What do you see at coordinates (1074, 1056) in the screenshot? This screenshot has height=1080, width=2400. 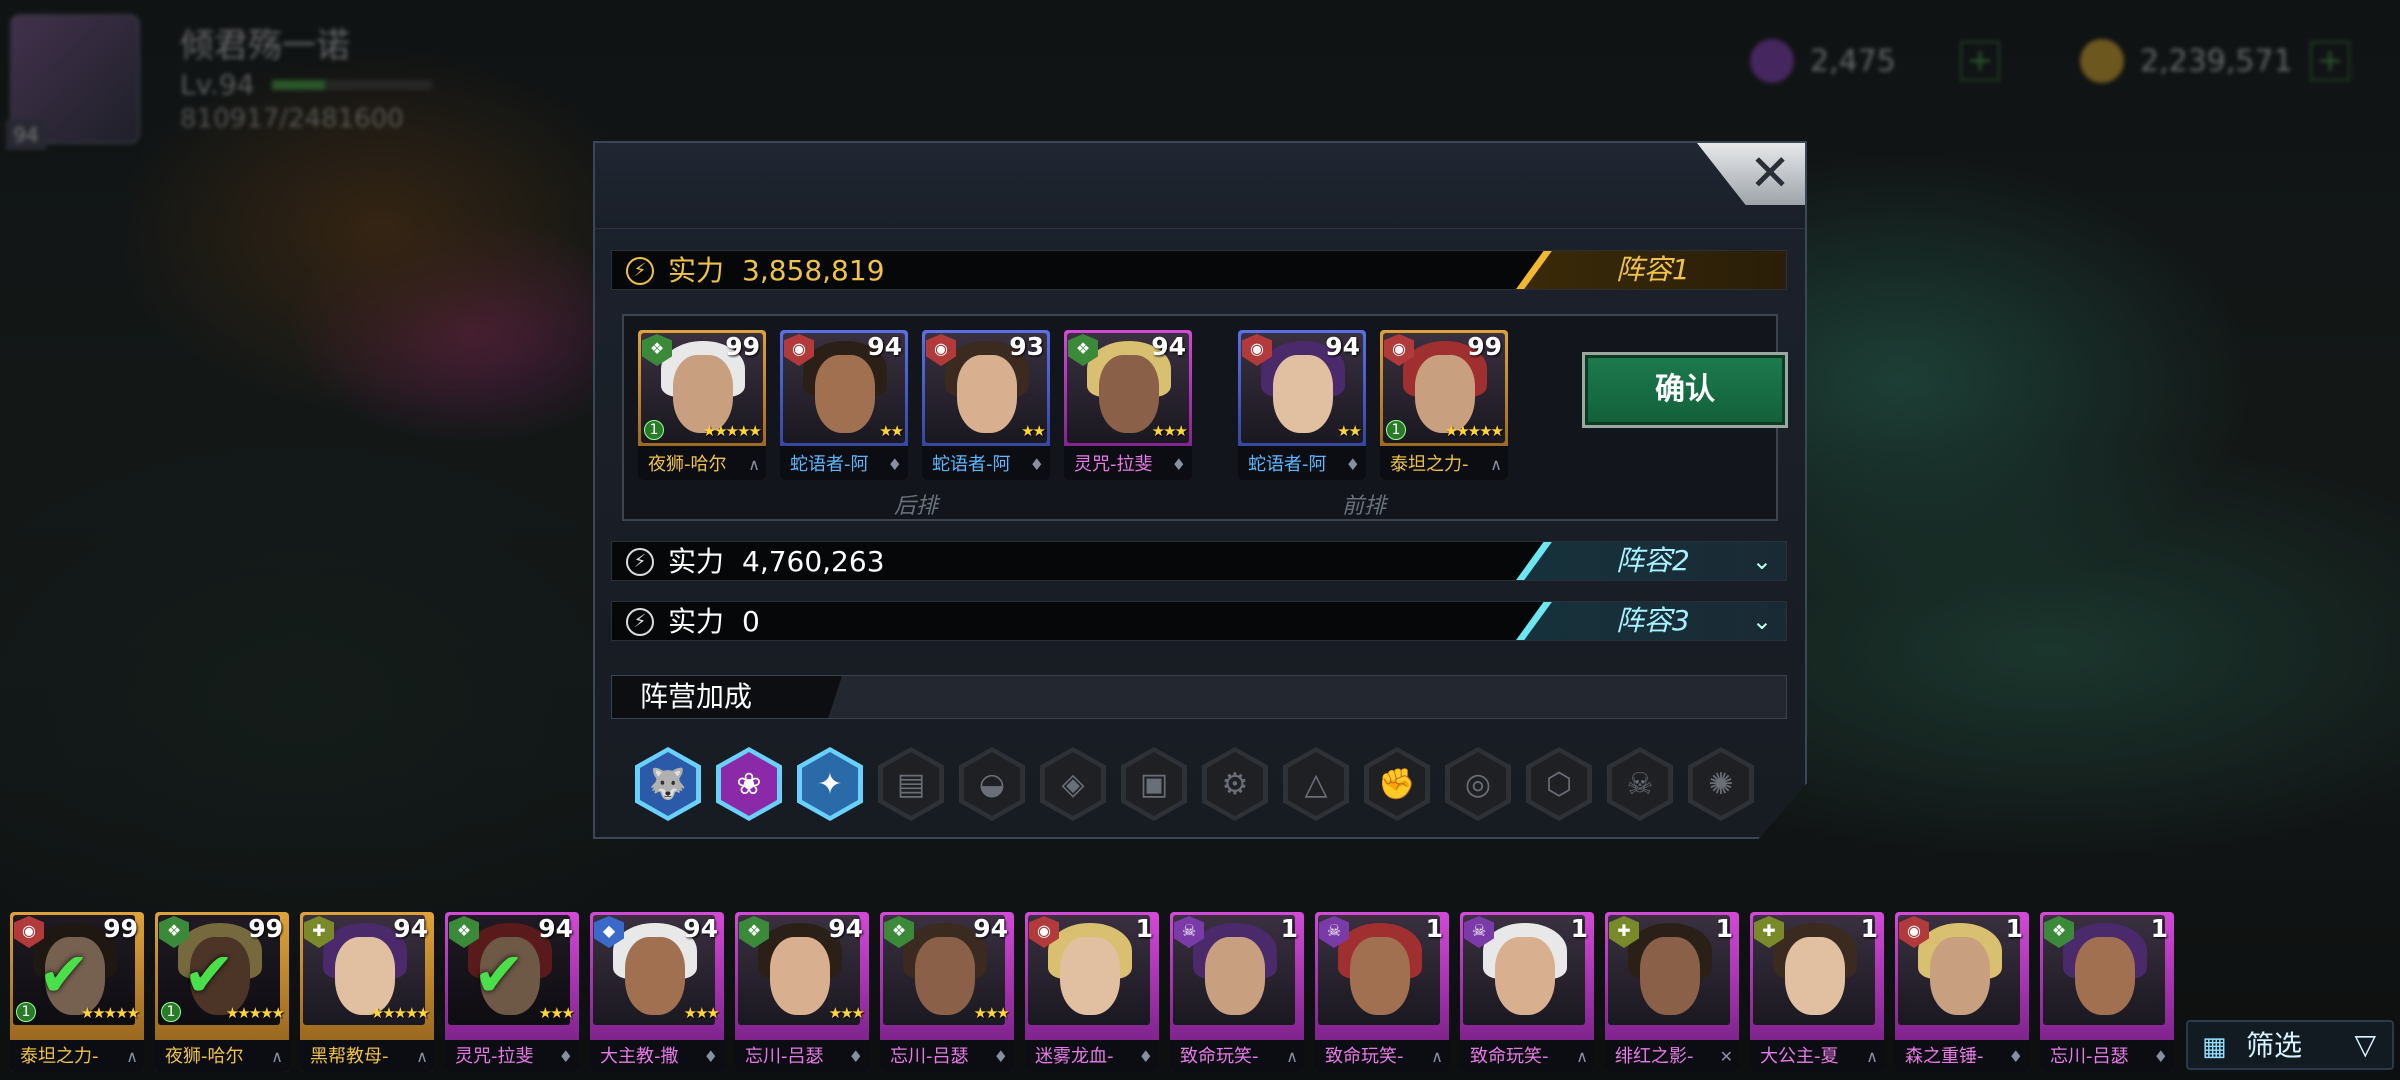 I see `hero-name: 迷雾龙血-` at bounding box center [1074, 1056].